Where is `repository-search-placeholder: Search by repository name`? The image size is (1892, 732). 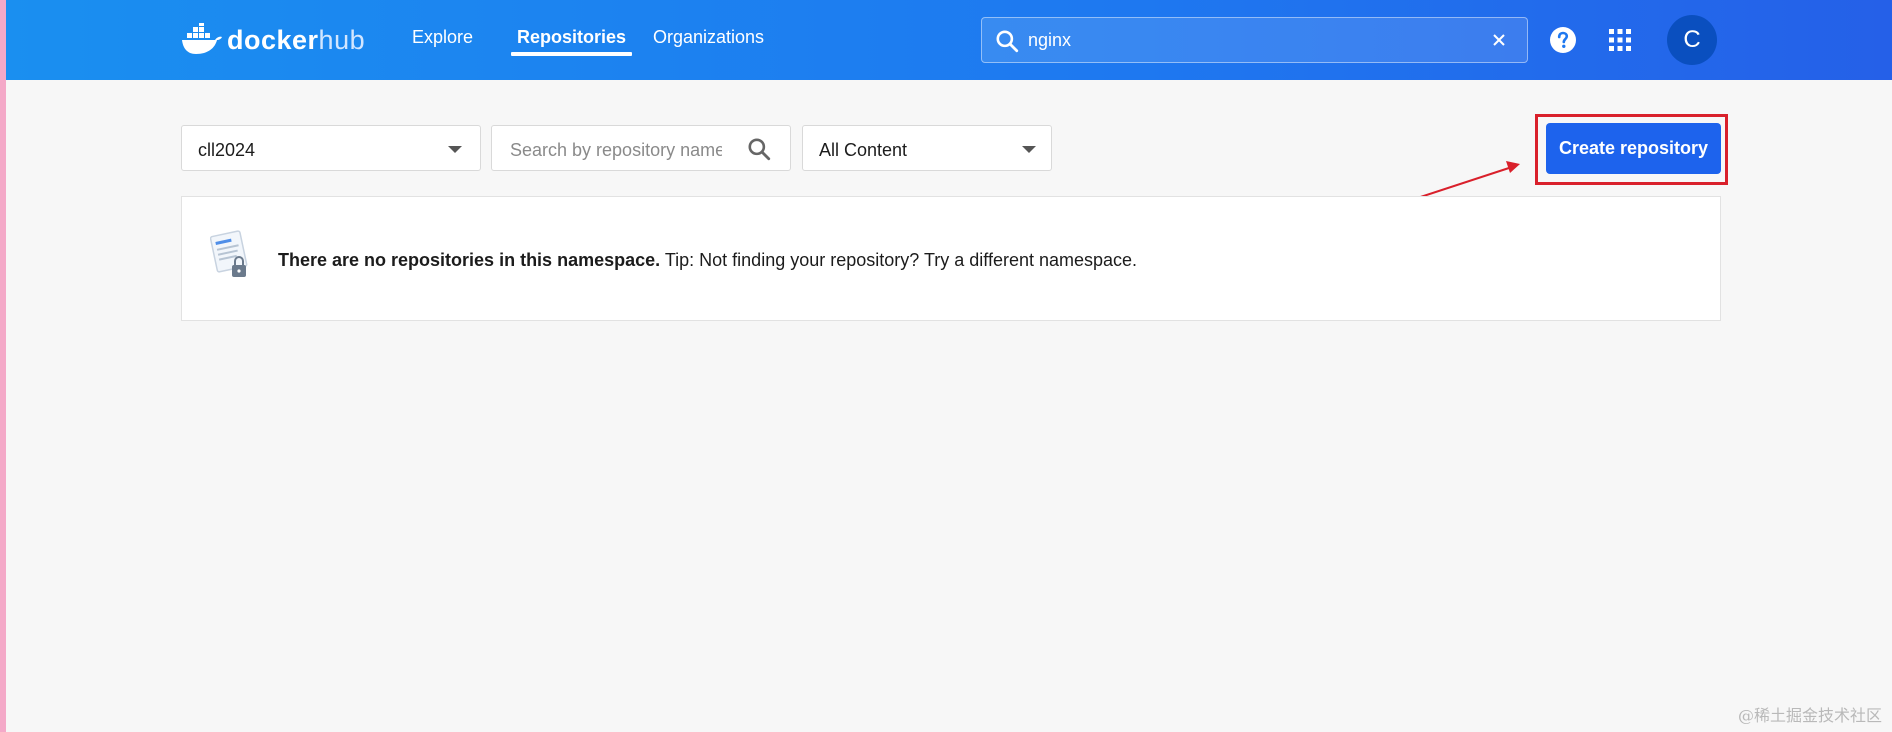 repository-search-placeholder: Search by repository name is located at coordinates (616, 150).